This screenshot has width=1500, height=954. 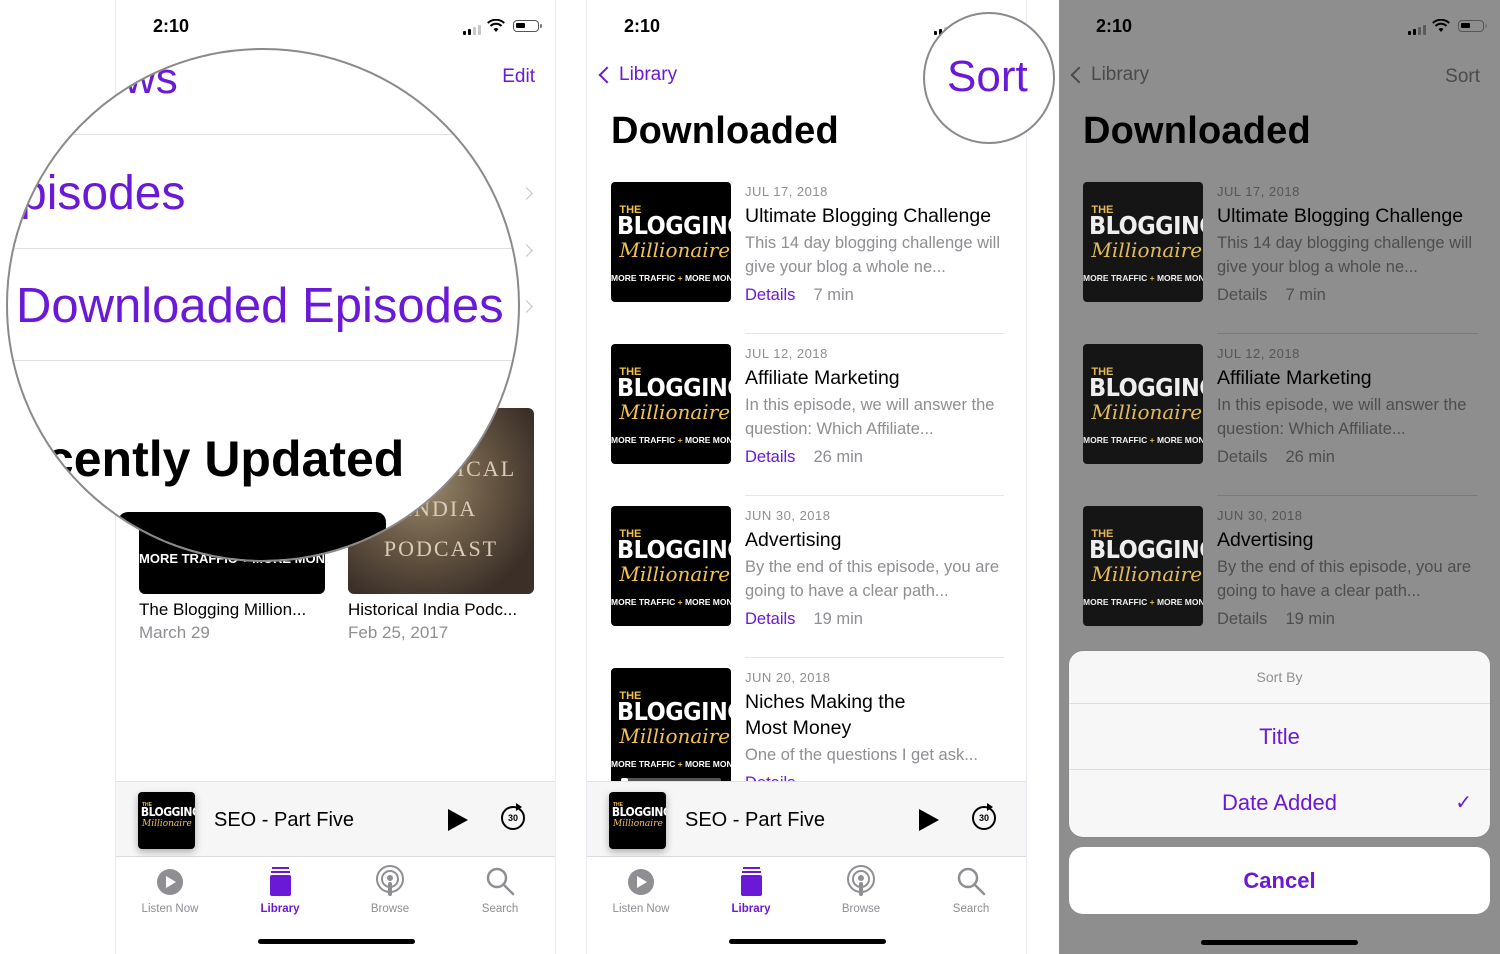 What do you see at coordinates (263, 248) in the screenshot?
I see `divider` at bounding box center [263, 248].